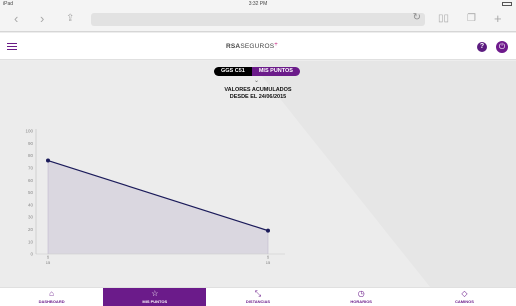  Describe the element at coordinates (31, 192) in the screenshot. I see `y-tick-label: 50` at that location.